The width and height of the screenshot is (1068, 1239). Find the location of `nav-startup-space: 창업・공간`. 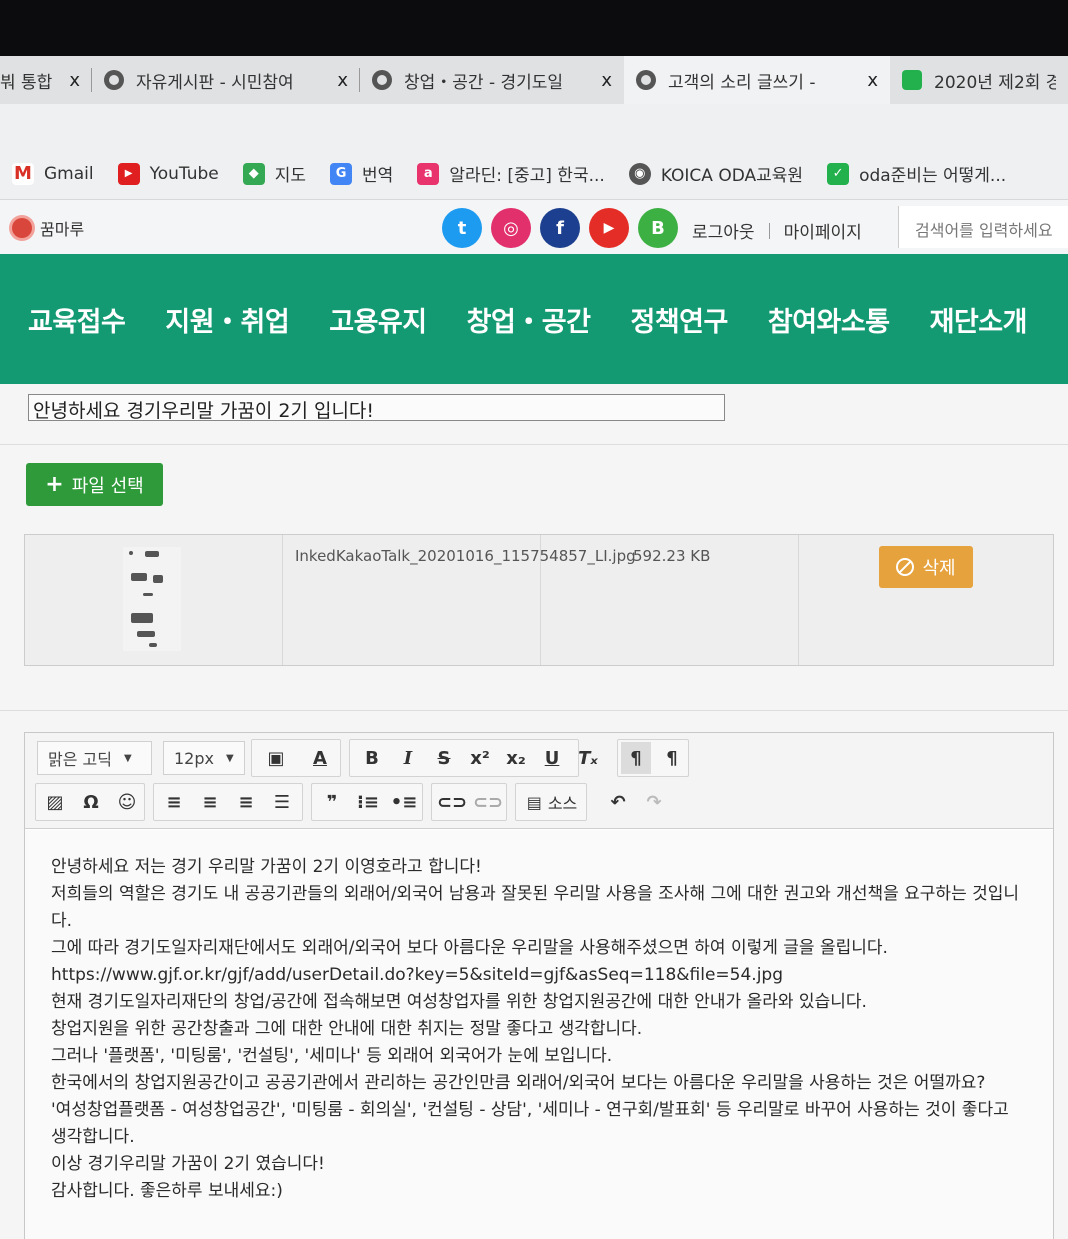

nav-startup-space: 창업・공간 is located at coordinates (529, 319).